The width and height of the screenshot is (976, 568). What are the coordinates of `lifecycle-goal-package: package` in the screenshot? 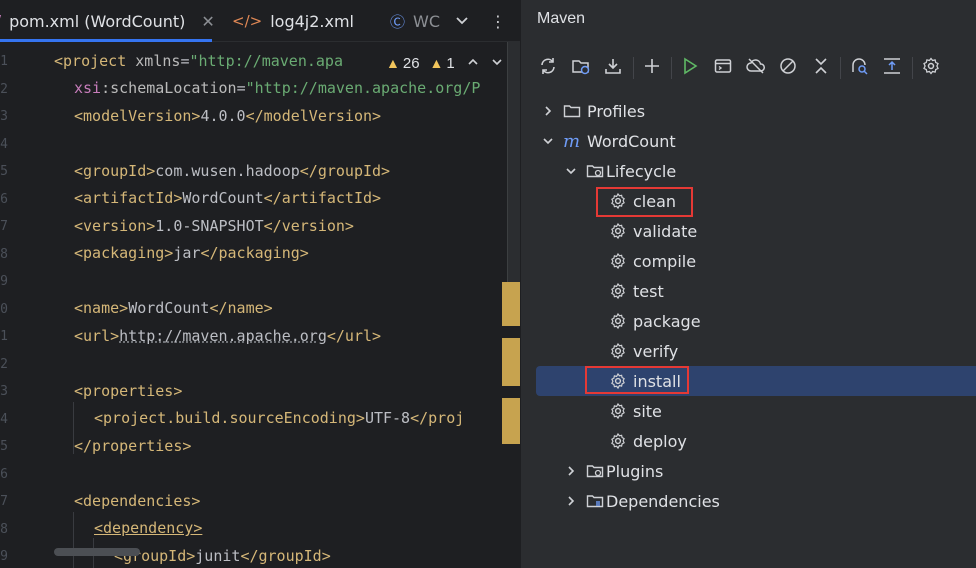 It's located at (655, 321).